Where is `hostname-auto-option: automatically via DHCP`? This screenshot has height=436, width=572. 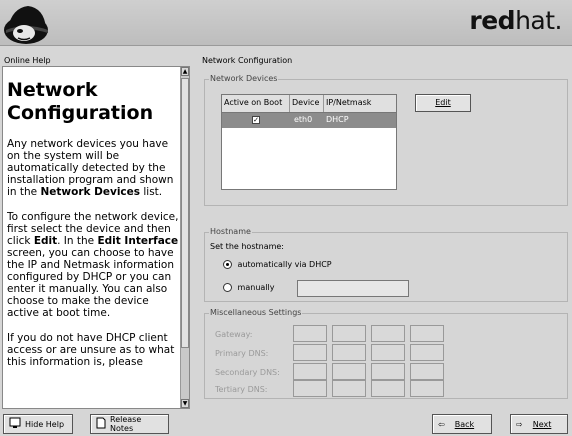 hostname-auto-option: automatically via DHCP is located at coordinates (277, 264).